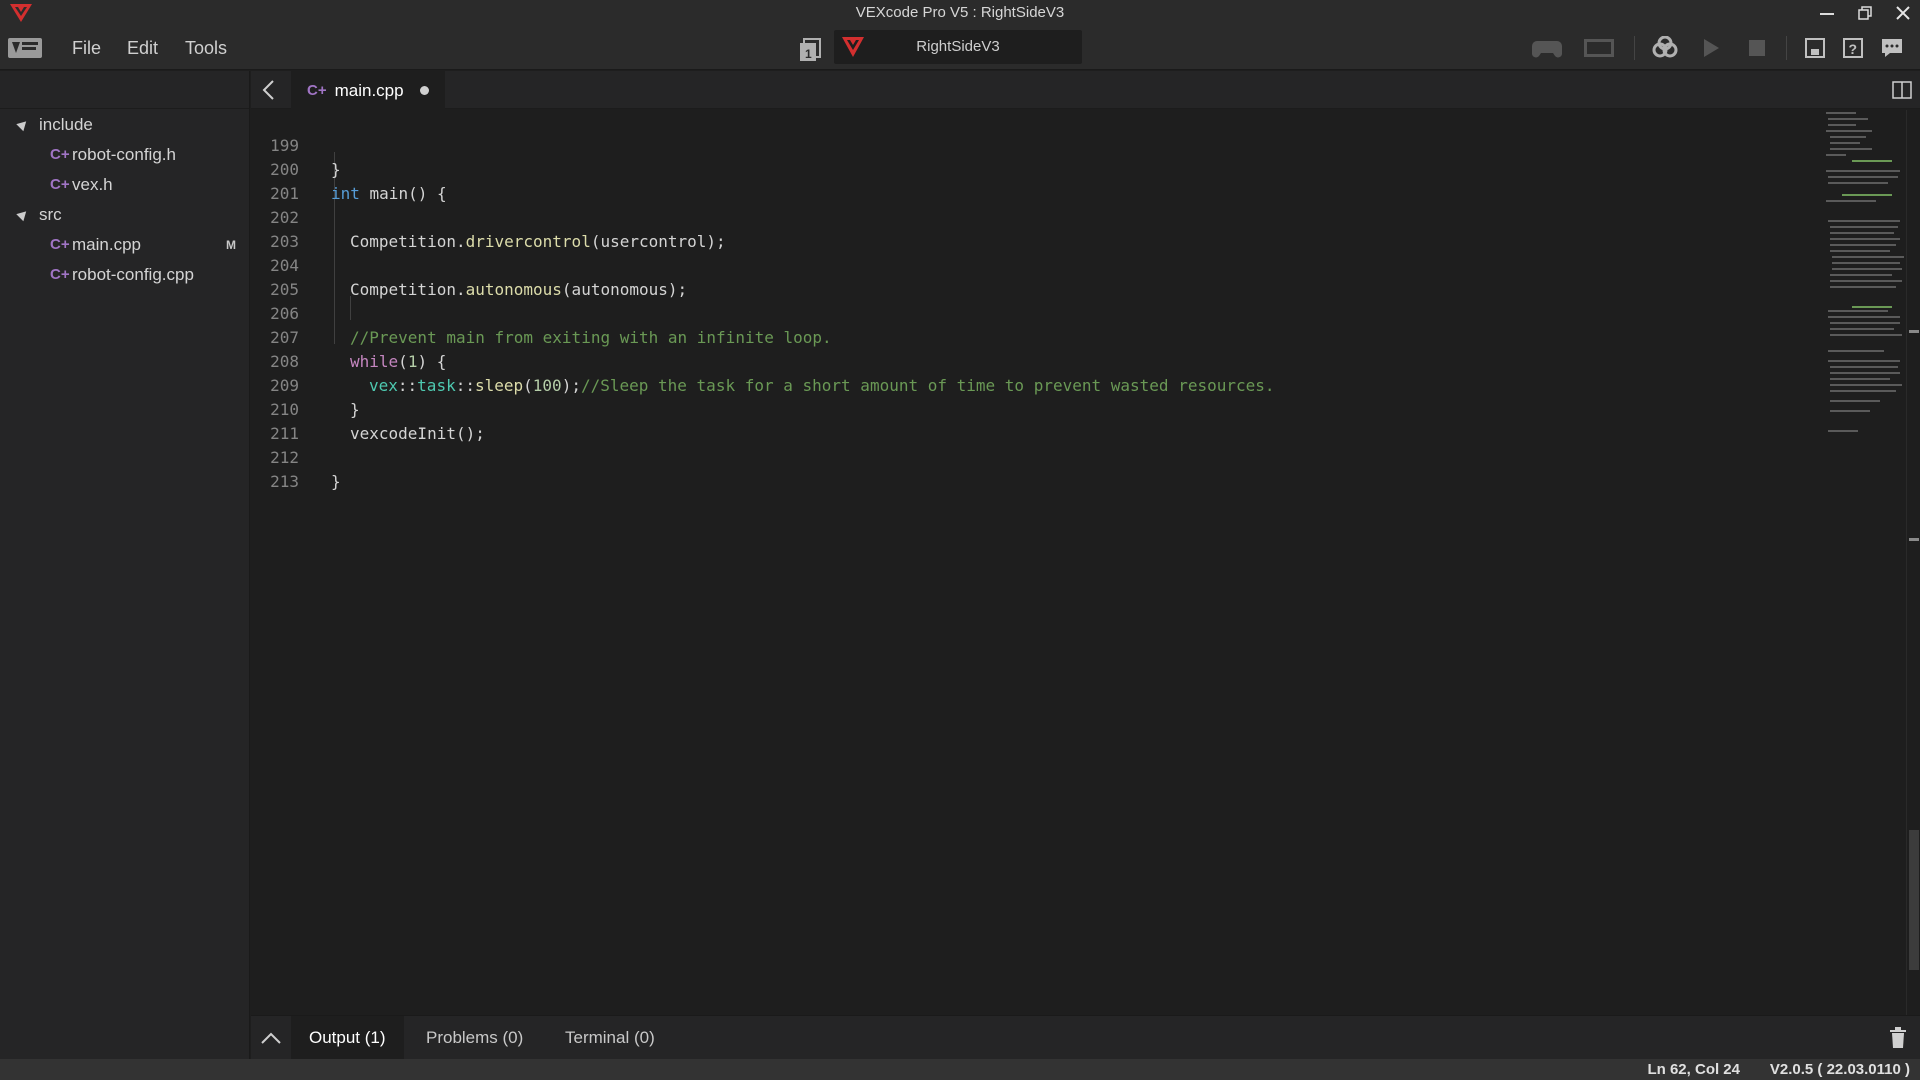  I want to click on close-window-button, so click(1902, 13).